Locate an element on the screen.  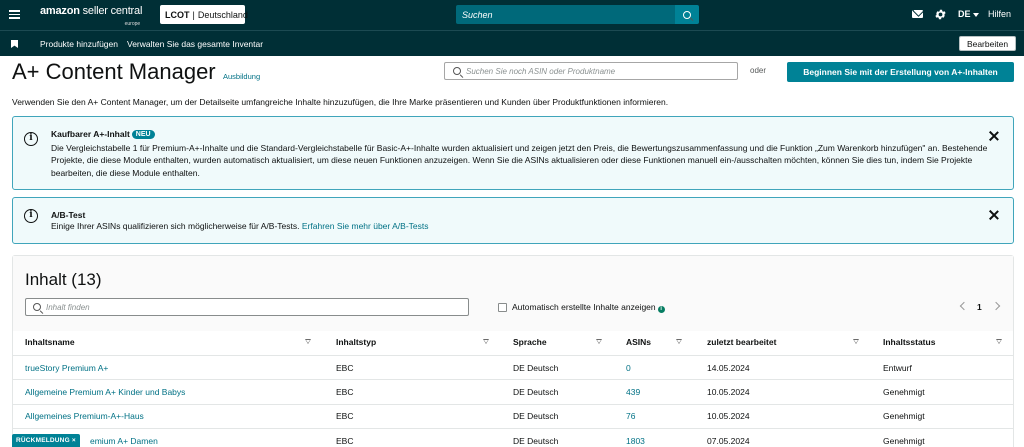
table-cell-asins-link: 0 is located at coordinates (628, 368).